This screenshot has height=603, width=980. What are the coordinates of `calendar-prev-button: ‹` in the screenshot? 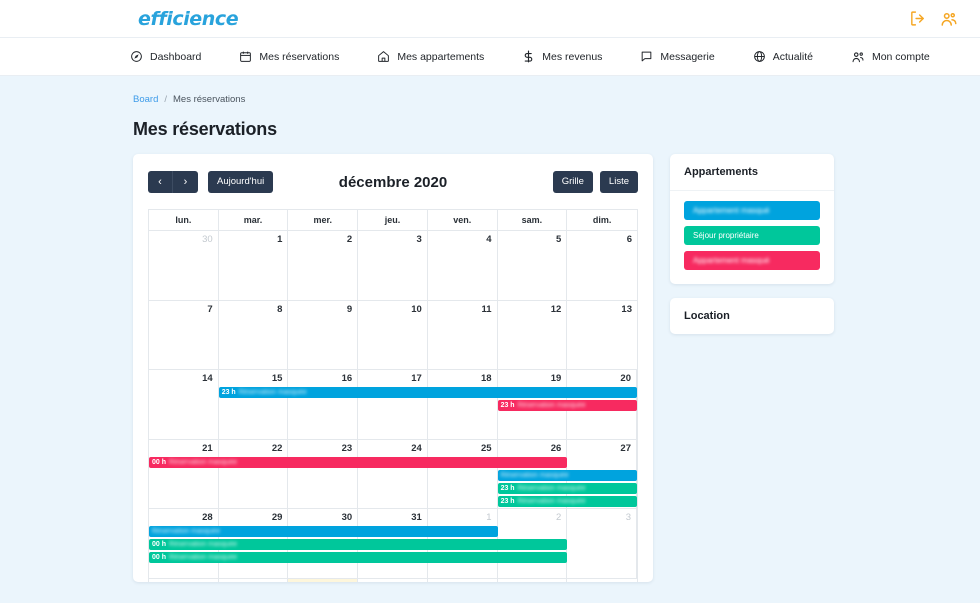 It's located at (160, 182).